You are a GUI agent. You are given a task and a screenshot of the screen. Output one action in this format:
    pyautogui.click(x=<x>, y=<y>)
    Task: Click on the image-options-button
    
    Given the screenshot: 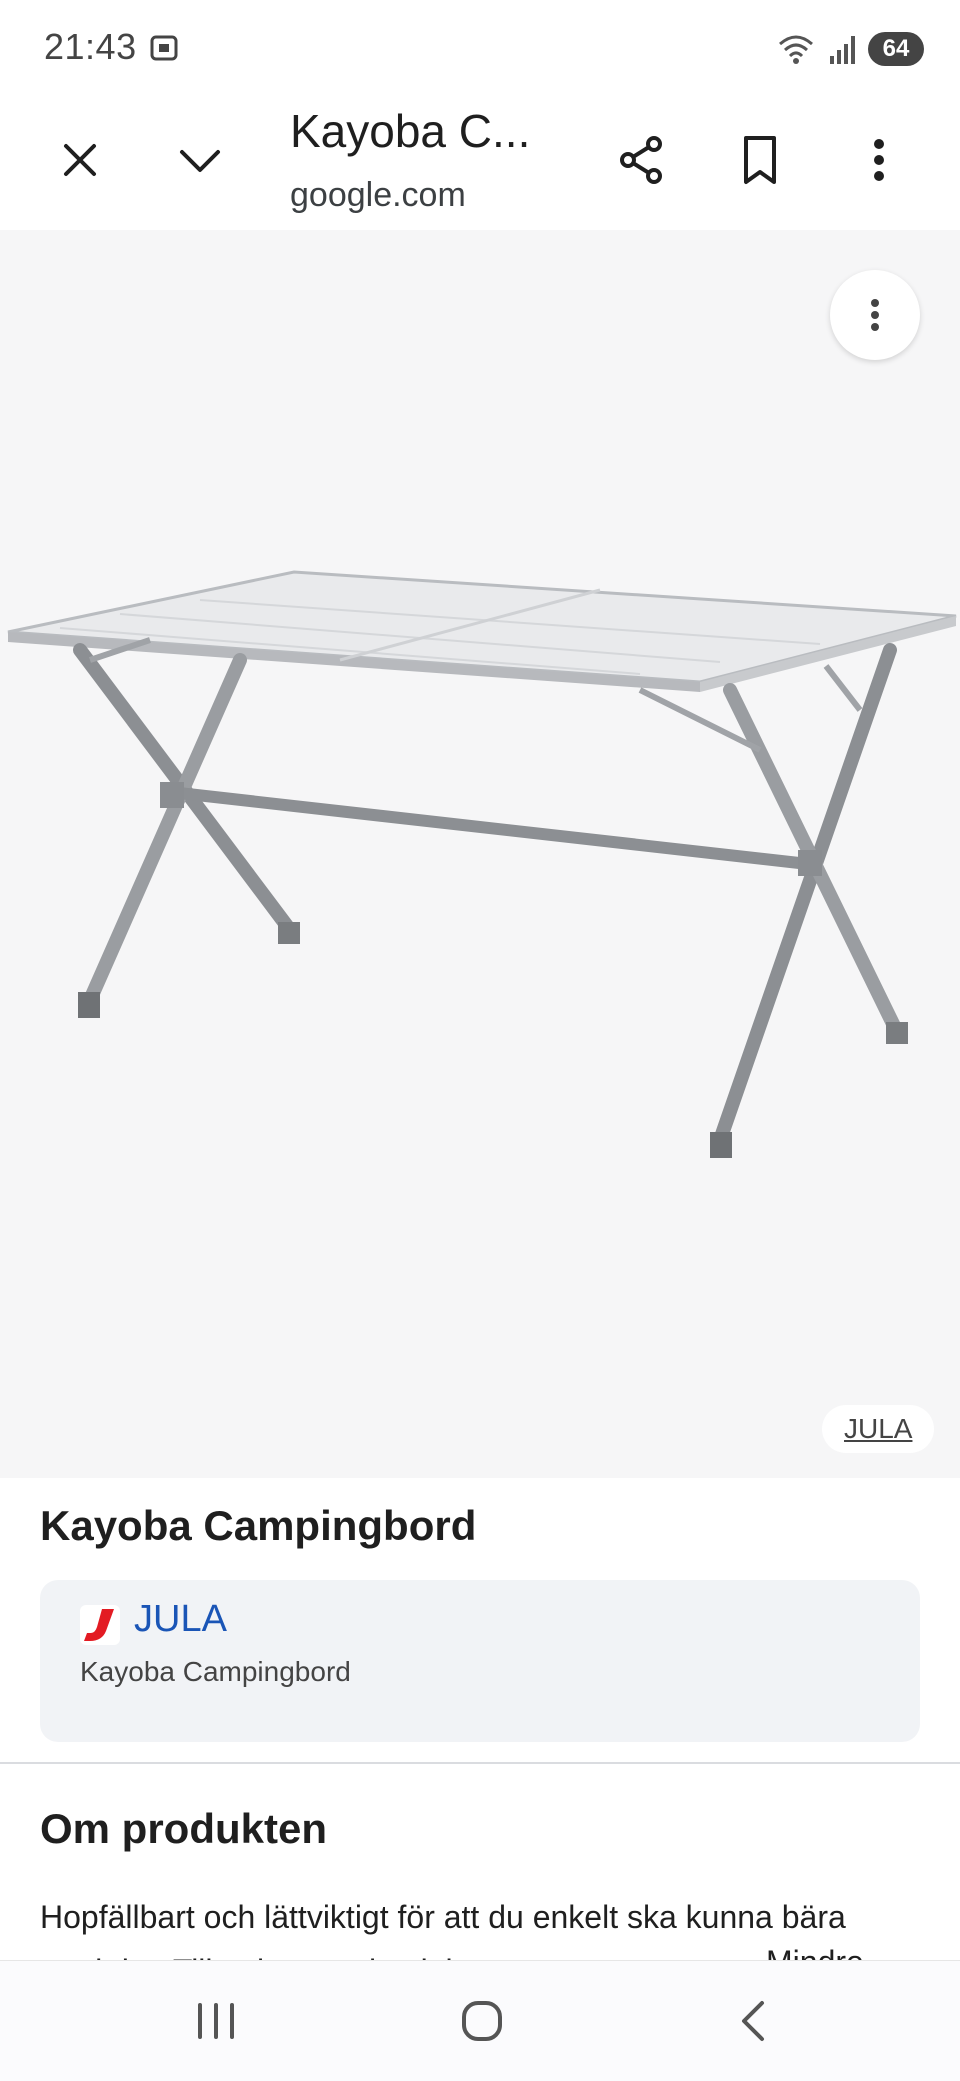 What is the action you would take?
    pyautogui.click(x=875, y=315)
    